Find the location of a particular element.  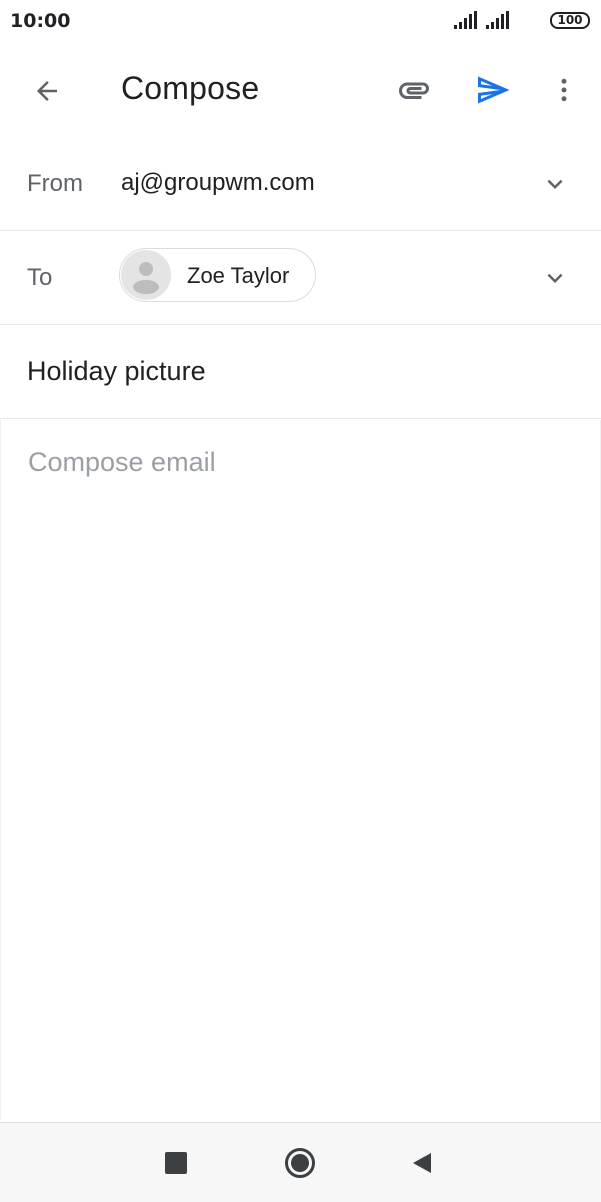

paperclip-icon is located at coordinates (414, 90).